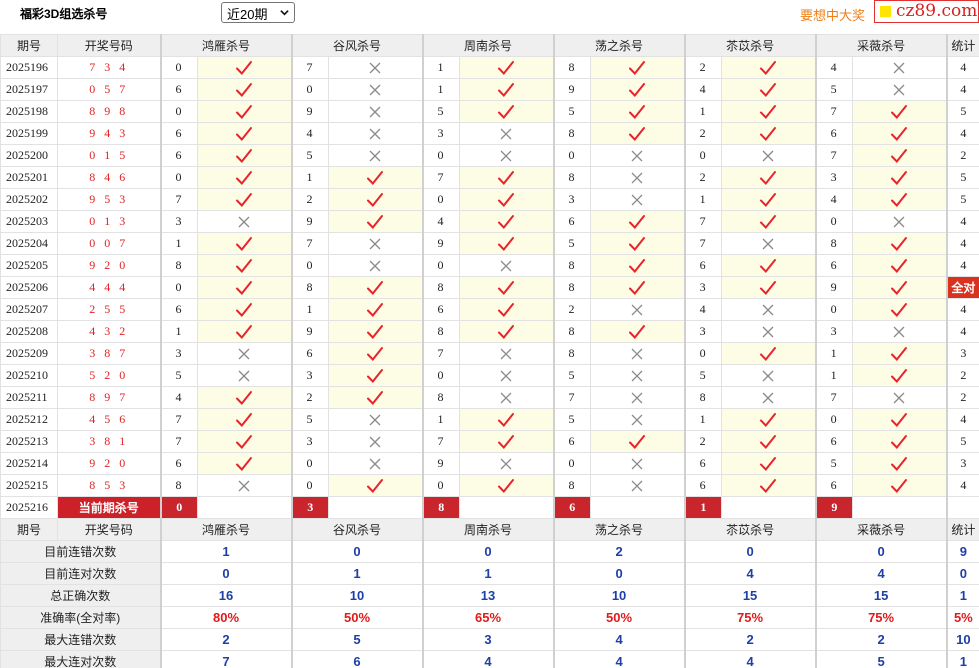  Describe the element at coordinates (832, 14) in the screenshot. I see `promo-text: 要想中大奖` at that location.